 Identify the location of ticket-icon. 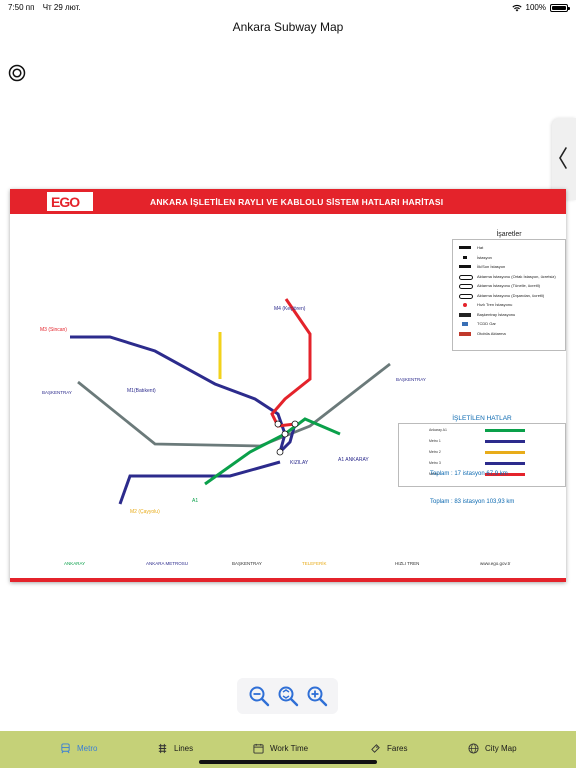
(375, 748).